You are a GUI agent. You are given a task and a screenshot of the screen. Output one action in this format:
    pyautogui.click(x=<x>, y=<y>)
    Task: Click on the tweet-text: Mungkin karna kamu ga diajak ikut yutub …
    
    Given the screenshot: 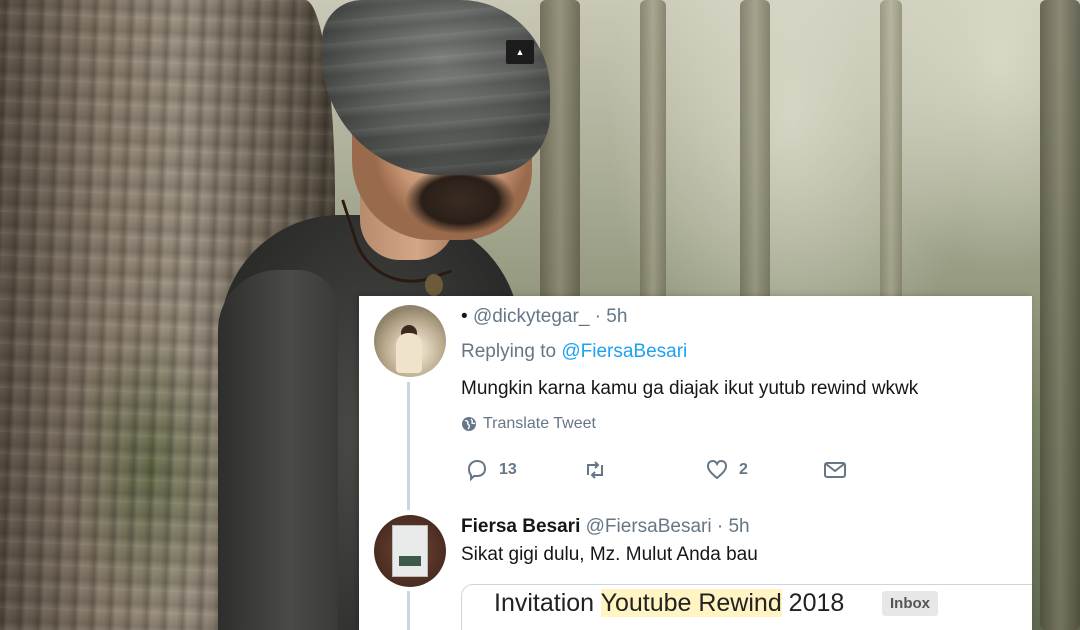 What is the action you would take?
    pyautogui.click(x=690, y=388)
    